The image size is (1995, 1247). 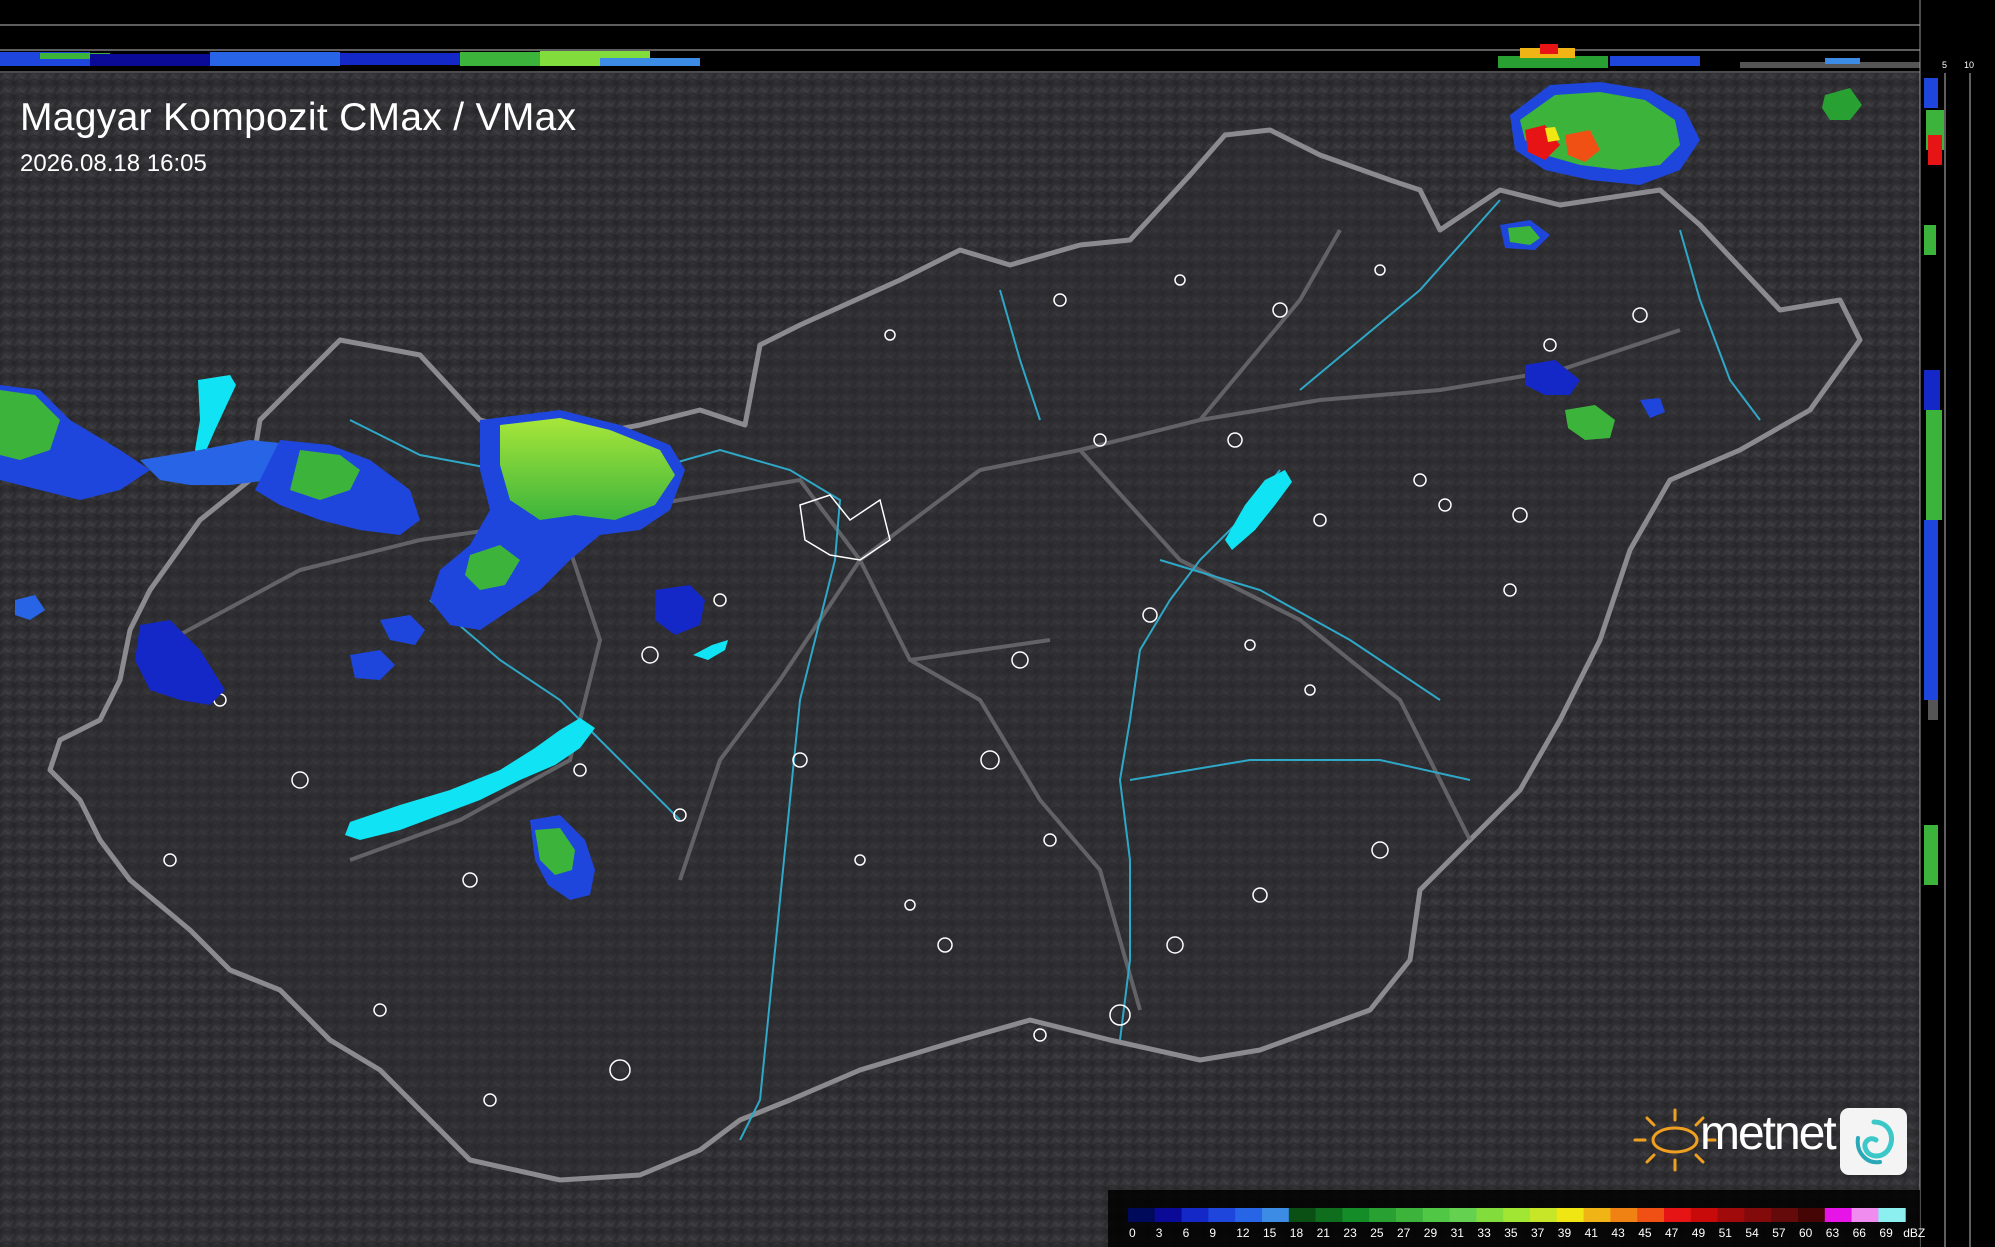 I want to click on scale-value-label: 12, so click(x=1243, y=1233).